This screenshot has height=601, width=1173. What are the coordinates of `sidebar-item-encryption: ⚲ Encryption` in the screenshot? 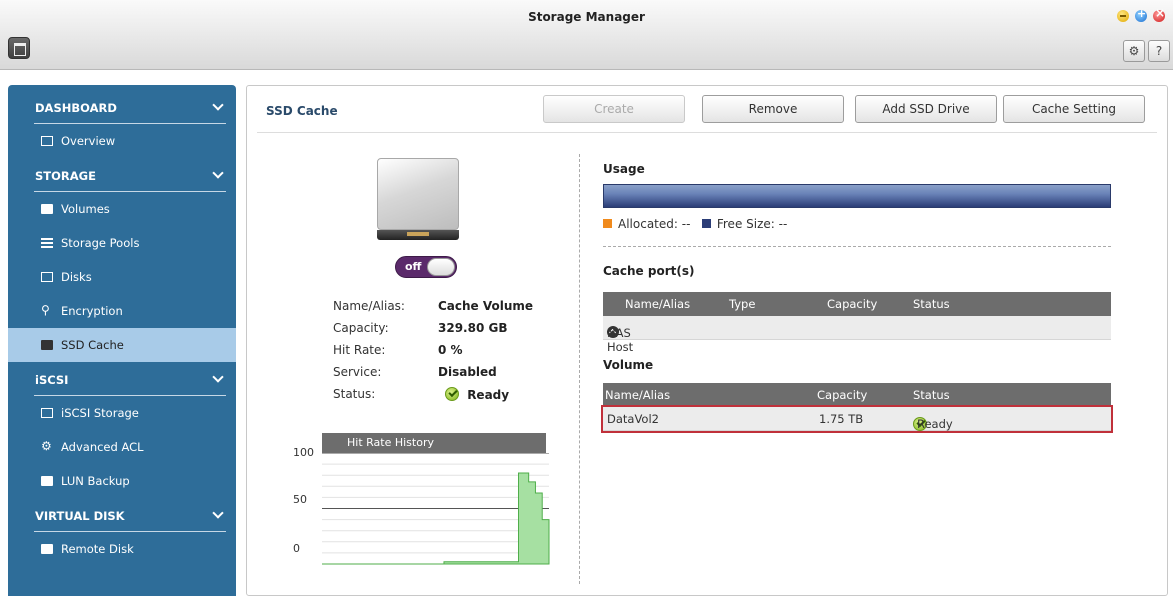 It's located at (122, 311).